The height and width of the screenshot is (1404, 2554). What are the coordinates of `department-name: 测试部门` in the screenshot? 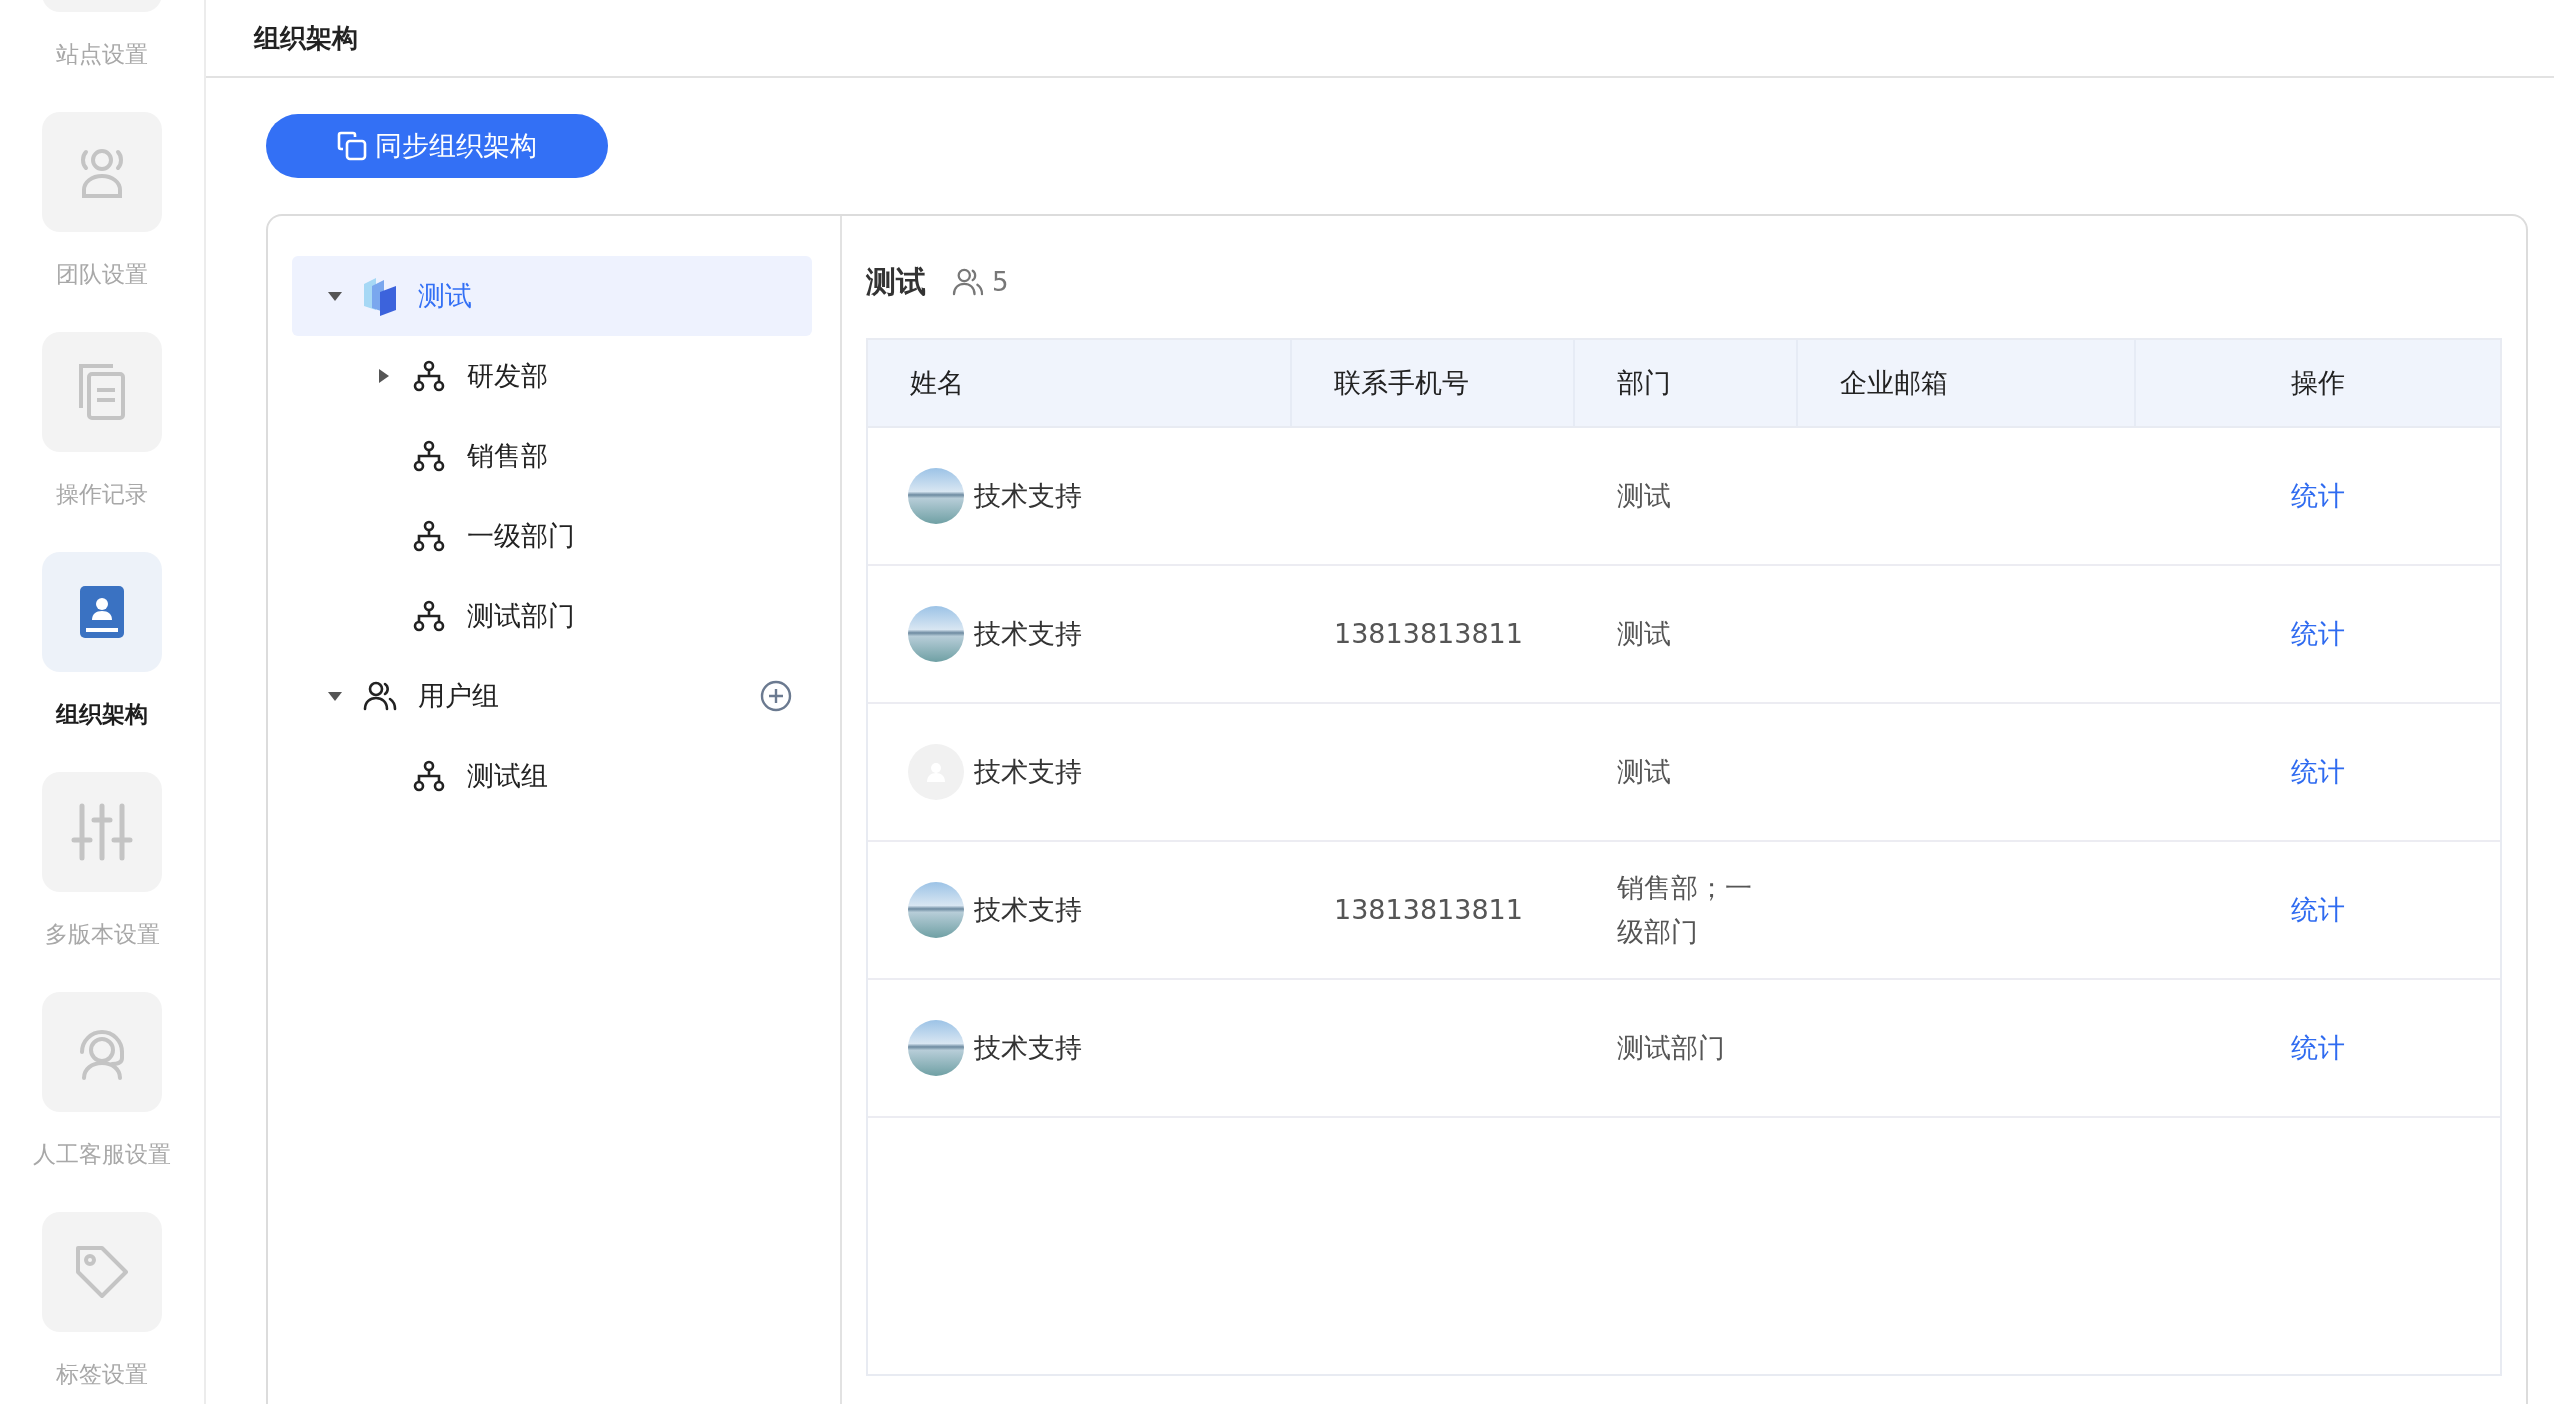 It's located at (1671, 1048).